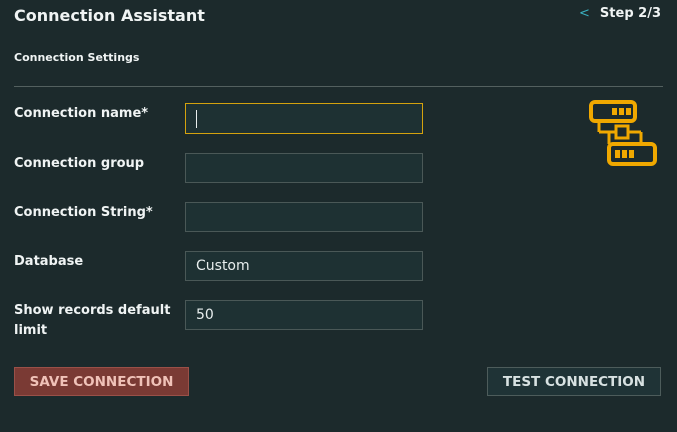 The width and height of the screenshot is (677, 432). What do you see at coordinates (109, 15) in the screenshot?
I see `page-title: Connection Assistant` at bounding box center [109, 15].